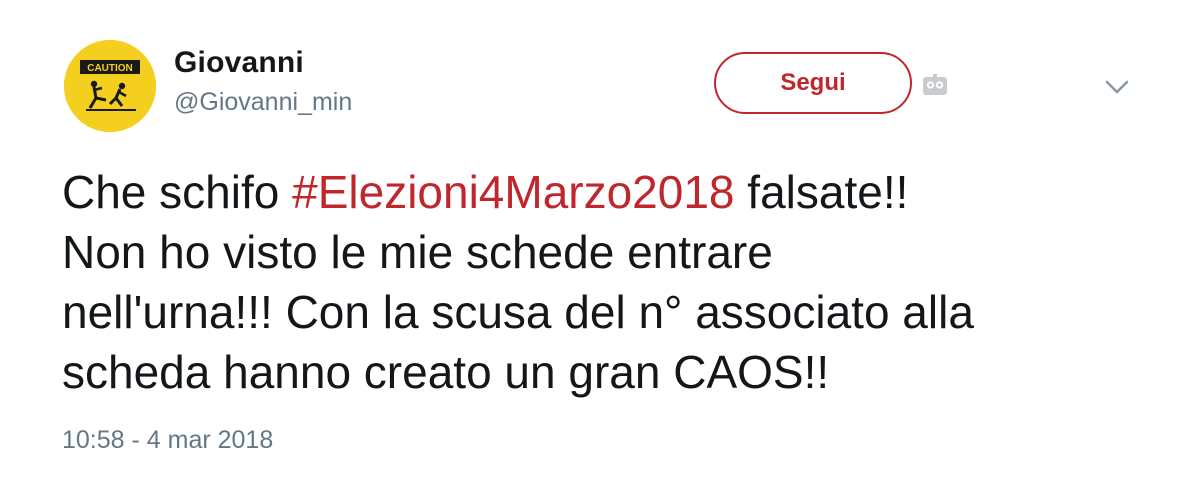 The width and height of the screenshot is (1200, 480). Describe the element at coordinates (813, 83) in the screenshot. I see `follow-button: Segui` at that location.